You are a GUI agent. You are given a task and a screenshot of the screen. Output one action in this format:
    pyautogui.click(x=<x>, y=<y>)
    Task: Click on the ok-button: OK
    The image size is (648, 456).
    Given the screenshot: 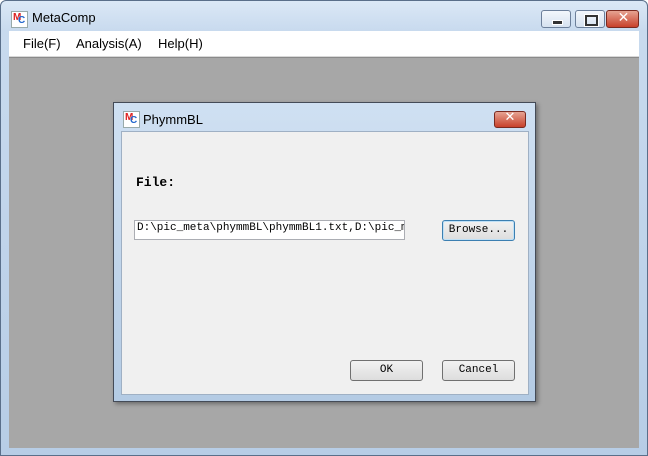 What is the action you would take?
    pyautogui.click(x=386, y=370)
    